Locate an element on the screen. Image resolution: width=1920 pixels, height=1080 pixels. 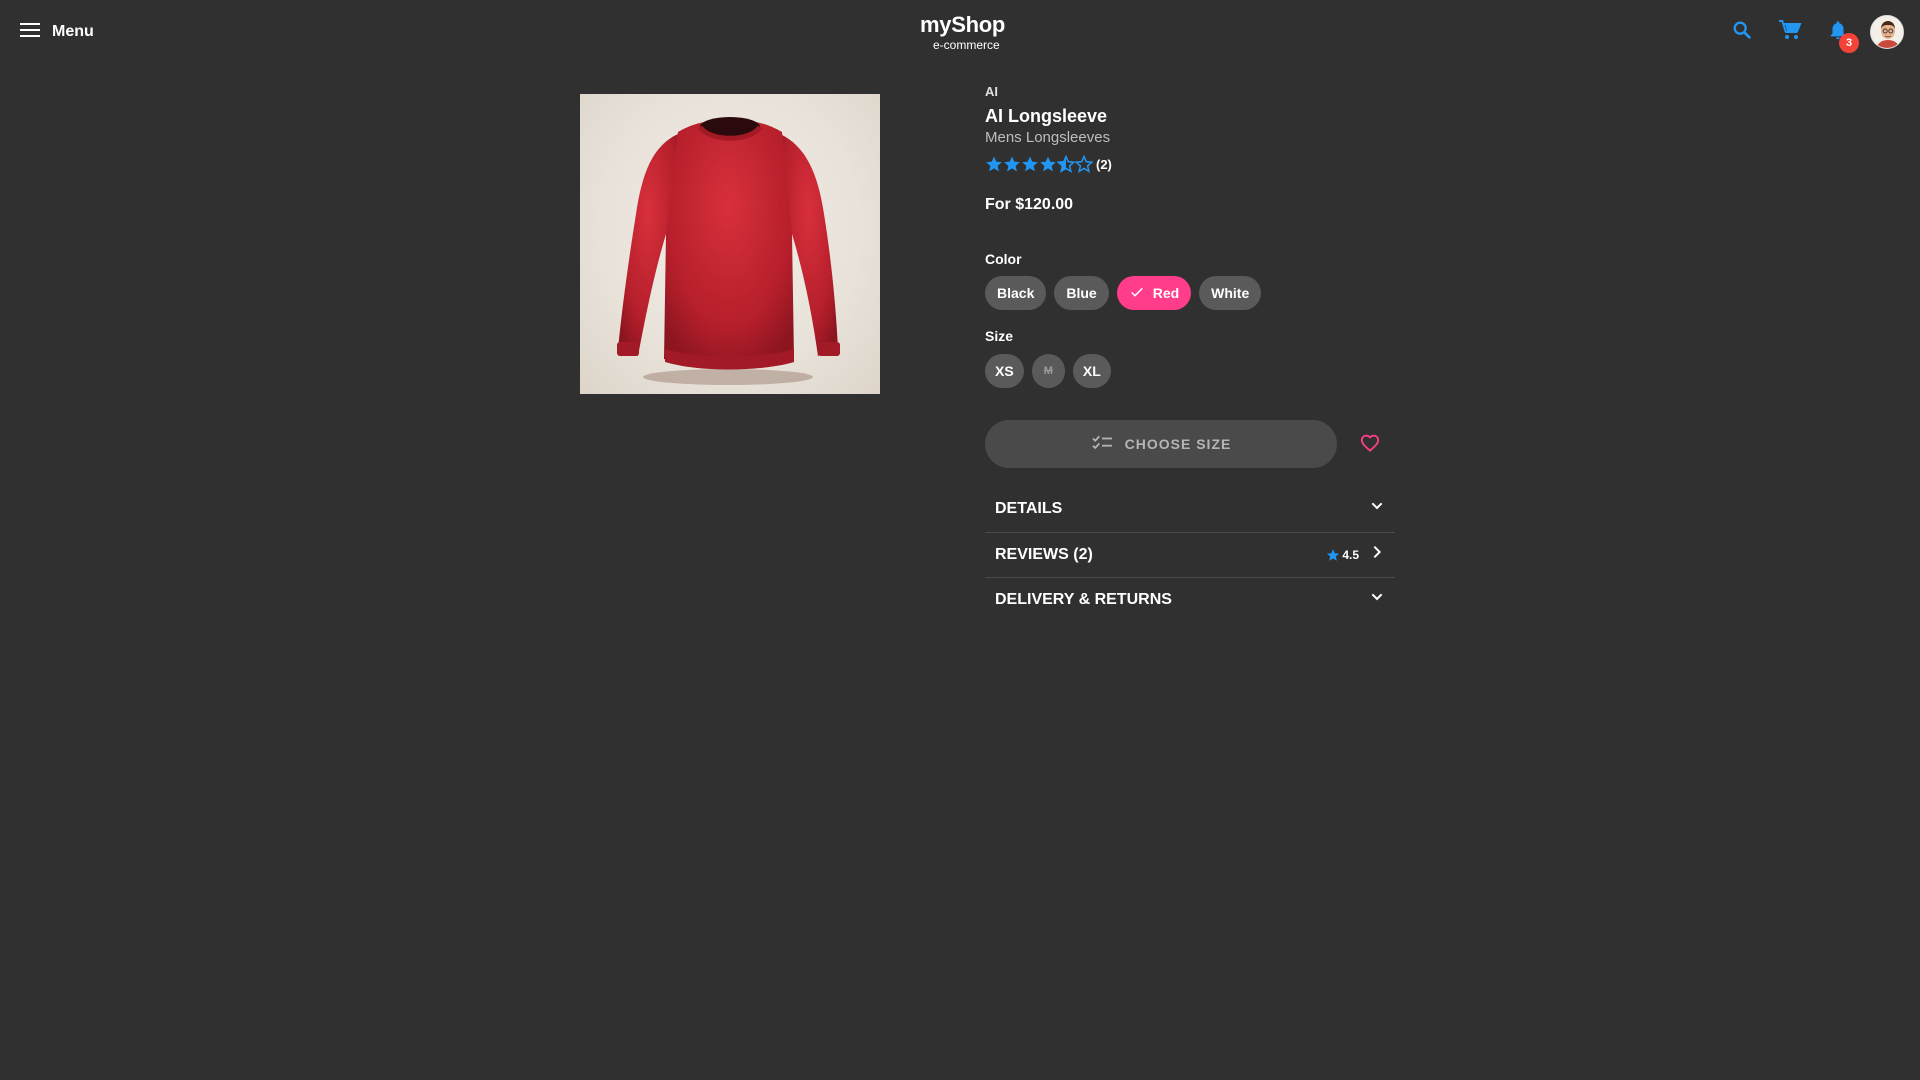
favorite-button is located at coordinates (1370, 444).